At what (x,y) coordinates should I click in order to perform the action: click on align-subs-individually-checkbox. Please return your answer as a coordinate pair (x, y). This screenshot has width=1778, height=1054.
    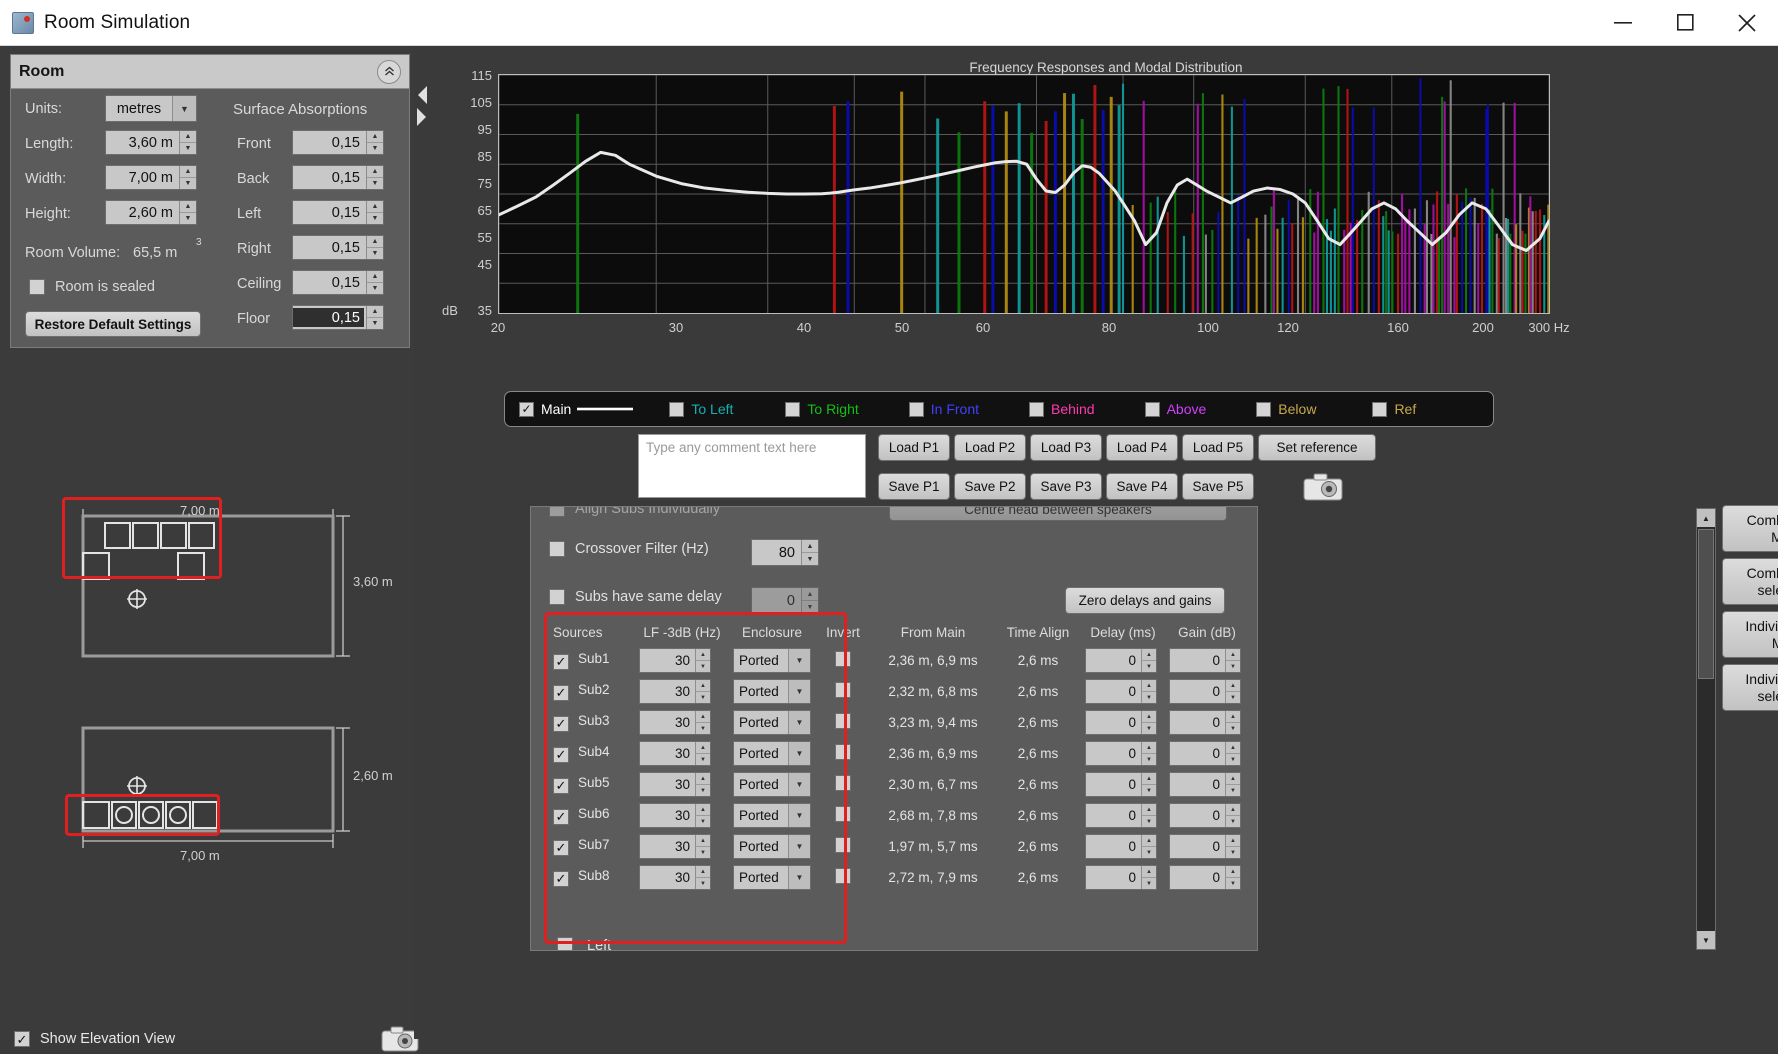
    Looking at the image, I should click on (557, 512).